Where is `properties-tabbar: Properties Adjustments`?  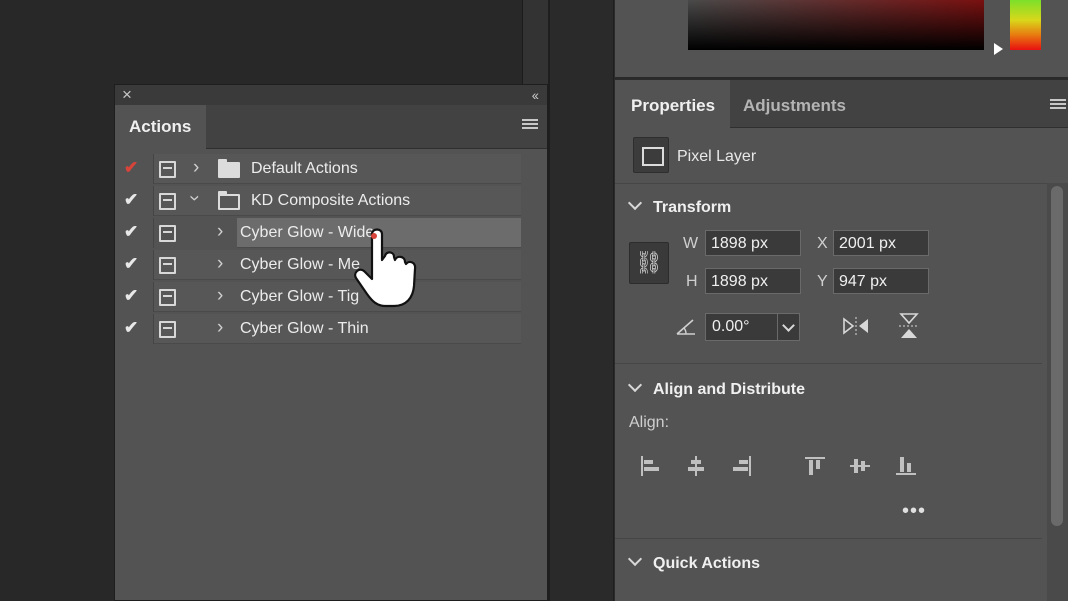
properties-tabbar: Properties Adjustments is located at coordinates (841, 104).